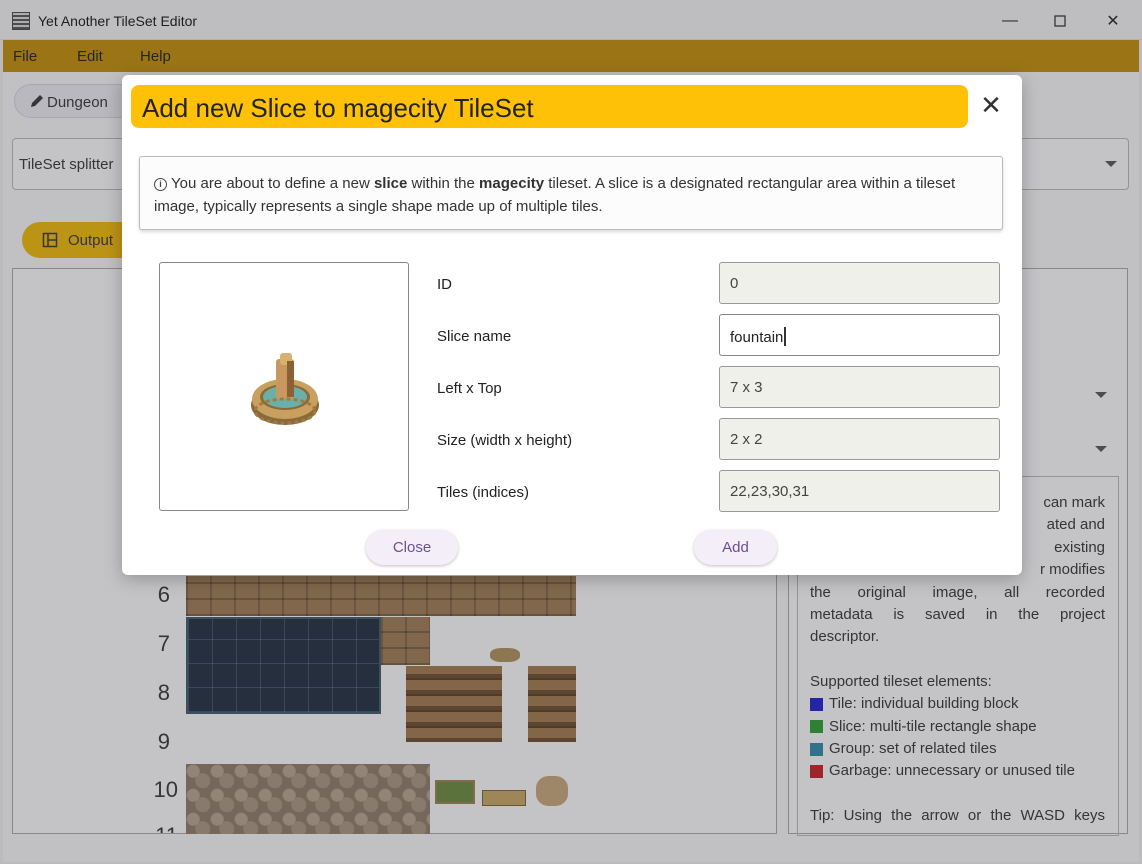 Image resolution: width=1142 pixels, height=864 pixels. What do you see at coordinates (474, 336) in the screenshot?
I see `slice-name-label: Slice name` at bounding box center [474, 336].